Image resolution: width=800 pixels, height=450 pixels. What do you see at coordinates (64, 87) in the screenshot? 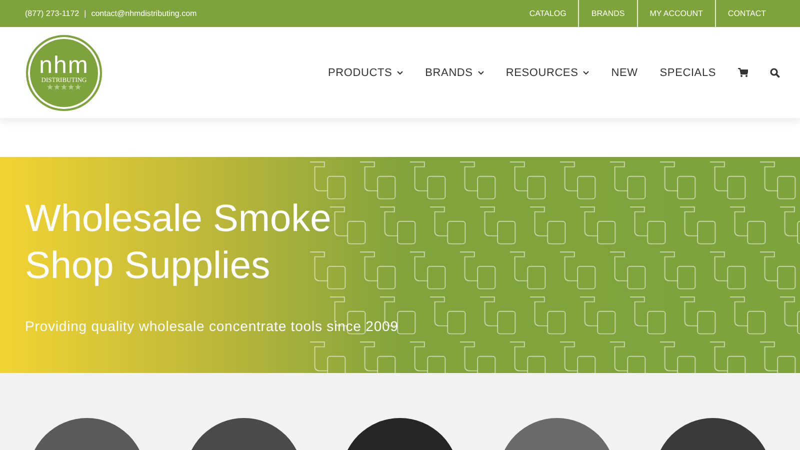
I see `stars-icon` at bounding box center [64, 87].